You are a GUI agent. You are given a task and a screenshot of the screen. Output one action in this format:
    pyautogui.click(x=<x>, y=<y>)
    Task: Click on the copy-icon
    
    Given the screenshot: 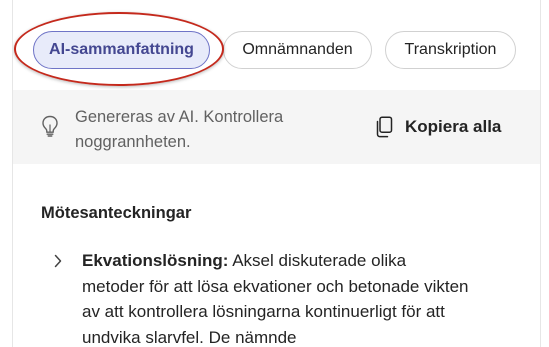 What is the action you would take?
    pyautogui.click(x=384, y=127)
    